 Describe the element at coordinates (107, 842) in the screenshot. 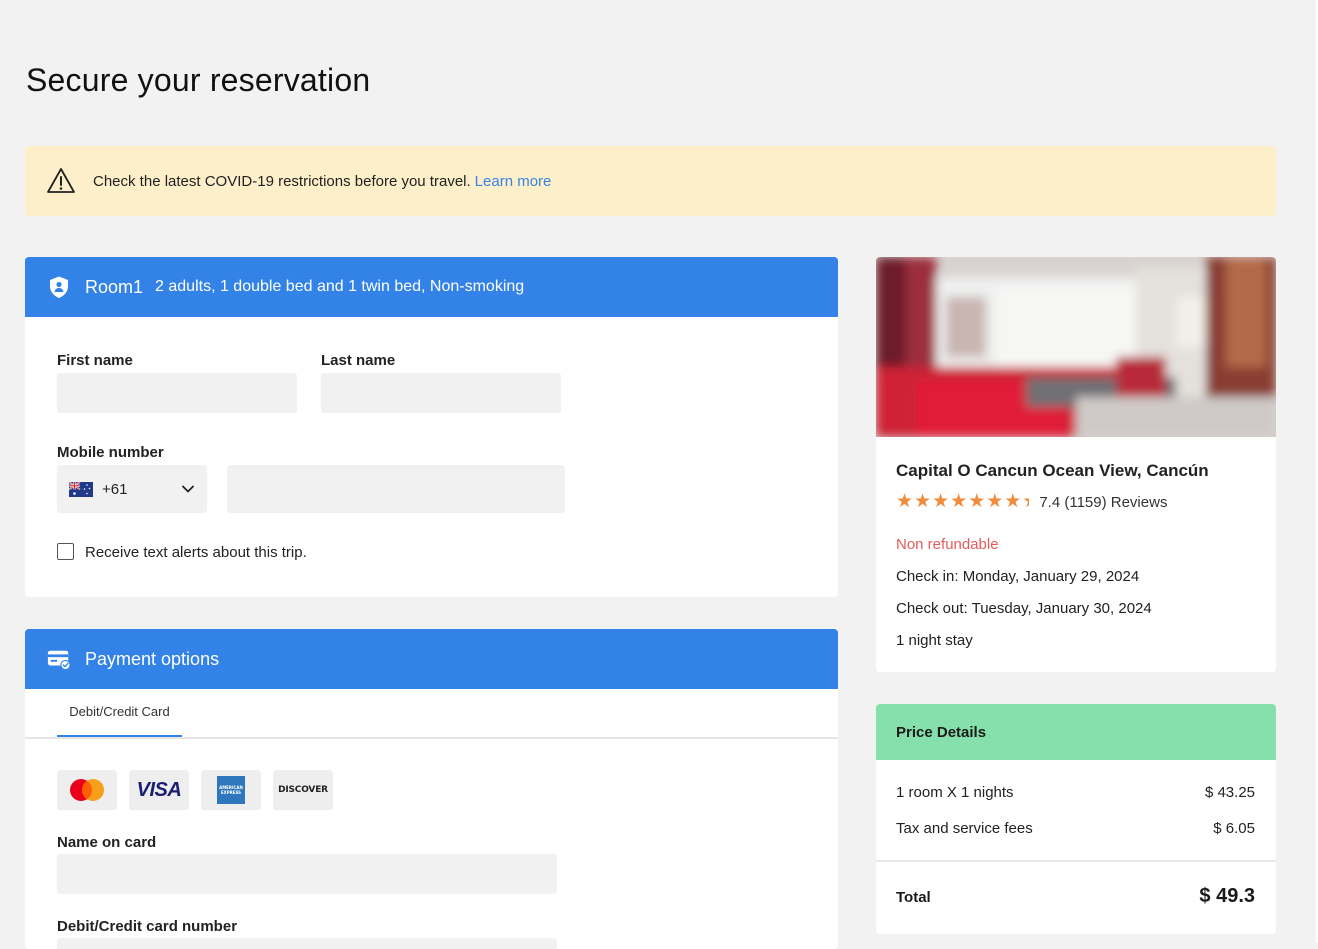

I see `name-on-card-label: Name on card` at that location.